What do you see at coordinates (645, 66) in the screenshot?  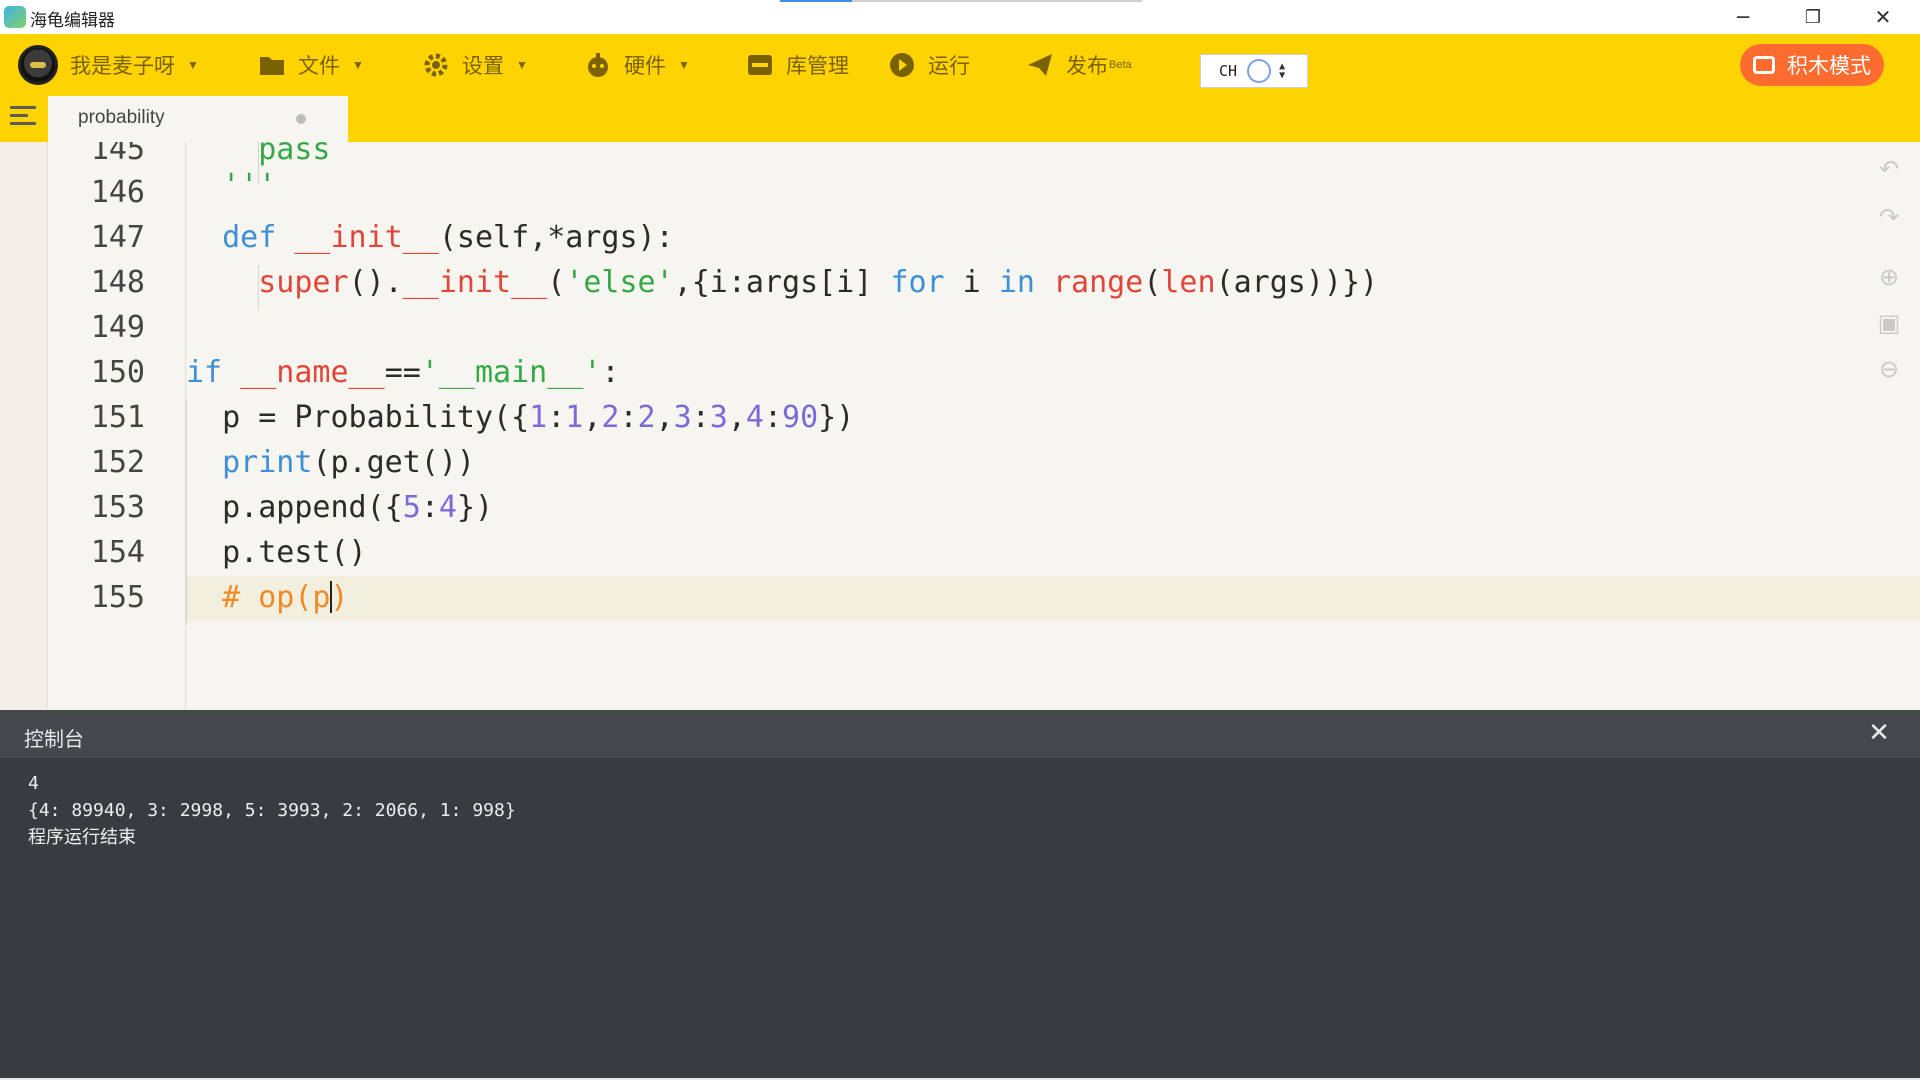 I see `hardware-menu-label: 硬件` at bounding box center [645, 66].